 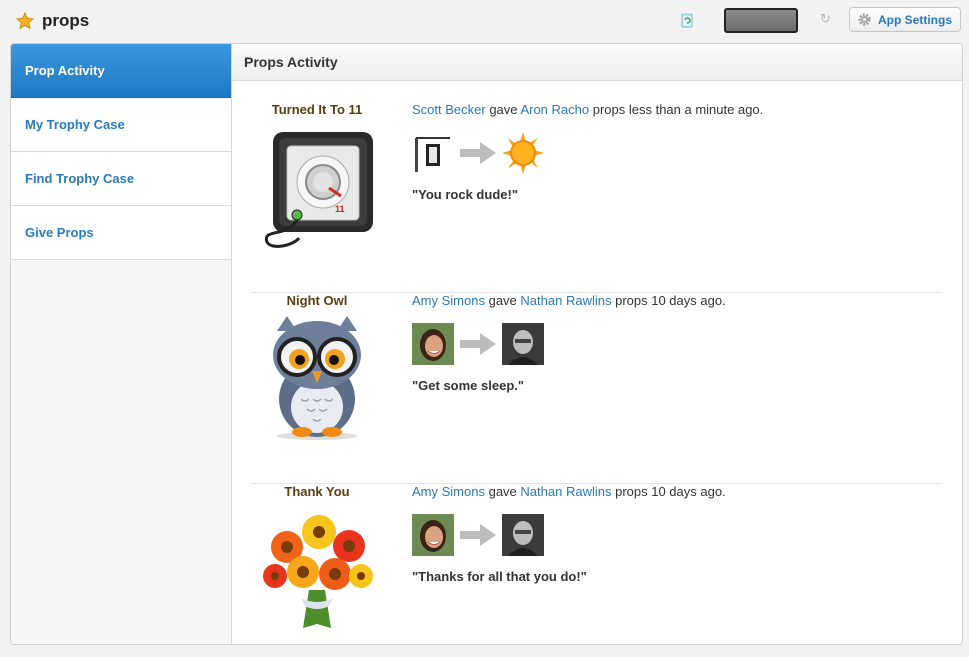 What do you see at coordinates (597, 62) in the screenshot?
I see `page-title: Props Activity` at bounding box center [597, 62].